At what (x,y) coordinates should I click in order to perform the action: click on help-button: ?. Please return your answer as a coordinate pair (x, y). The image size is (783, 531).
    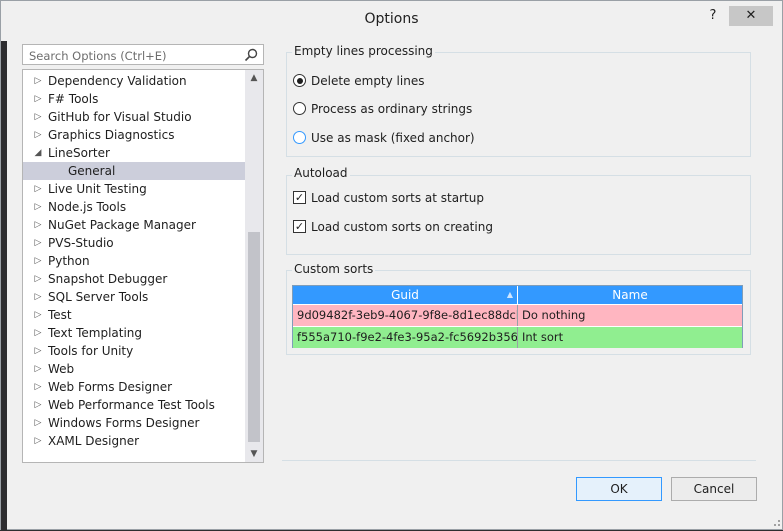
    Looking at the image, I should click on (713, 16).